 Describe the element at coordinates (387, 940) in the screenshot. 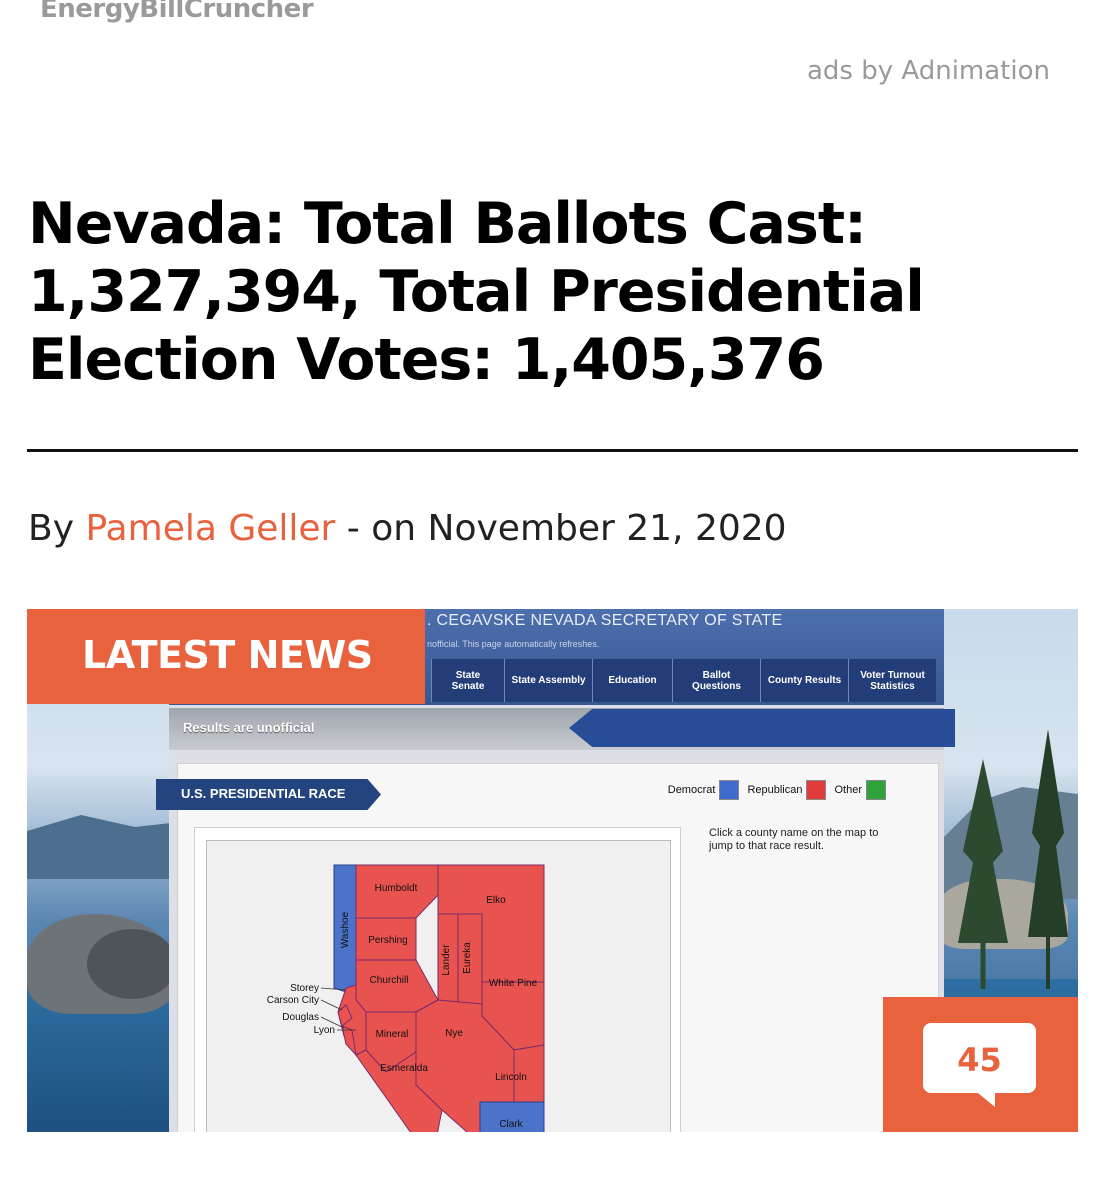

I see `label-pershing: Pershing` at that location.